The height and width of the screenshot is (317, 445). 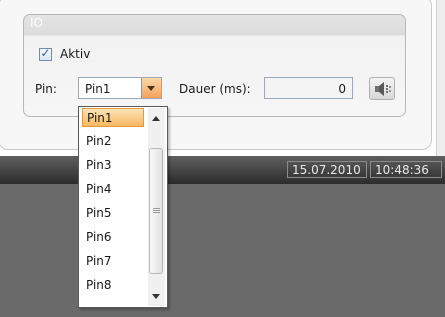 What do you see at coordinates (120, 88) in the screenshot?
I see `pin-combobox: Pin1` at bounding box center [120, 88].